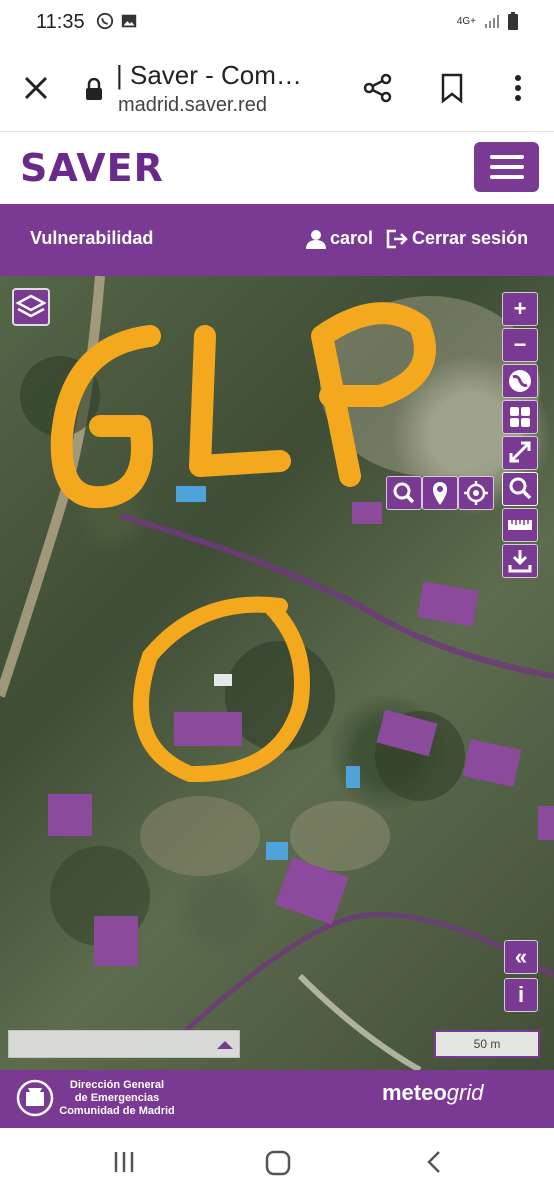 This screenshot has width=554, height=1200. I want to click on menu-button, so click(506, 167).